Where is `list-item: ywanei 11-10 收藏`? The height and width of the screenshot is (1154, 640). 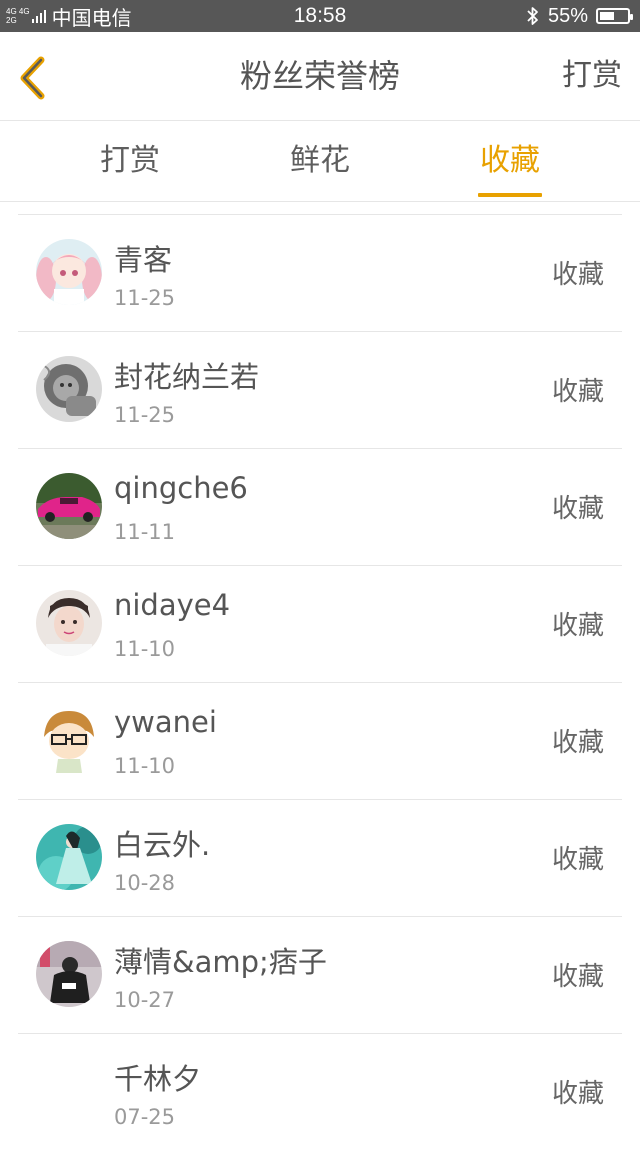 list-item: ywanei 11-10 收藏 is located at coordinates (320, 741).